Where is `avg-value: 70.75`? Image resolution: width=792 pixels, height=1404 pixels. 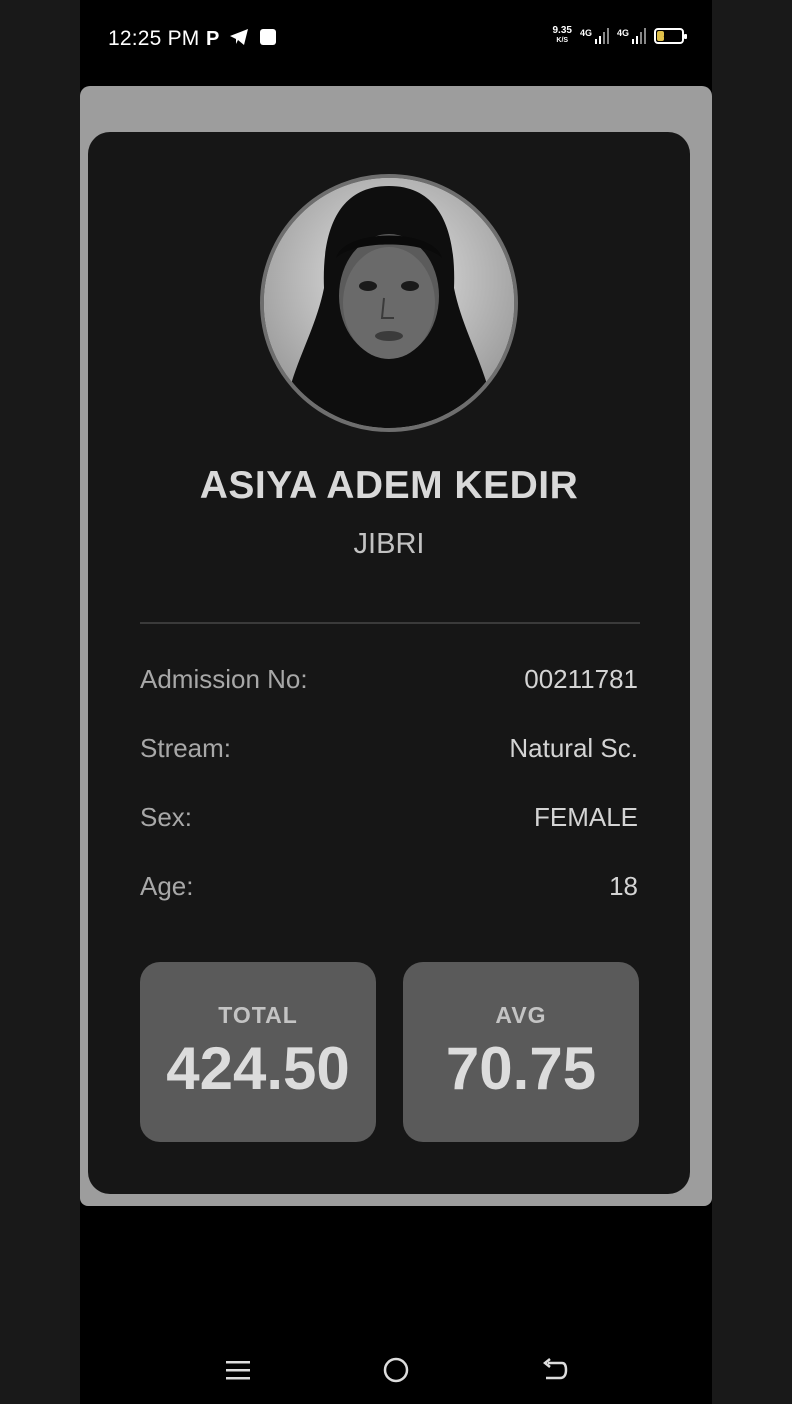
avg-value: 70.75 is located at coordinates (521, 1068).